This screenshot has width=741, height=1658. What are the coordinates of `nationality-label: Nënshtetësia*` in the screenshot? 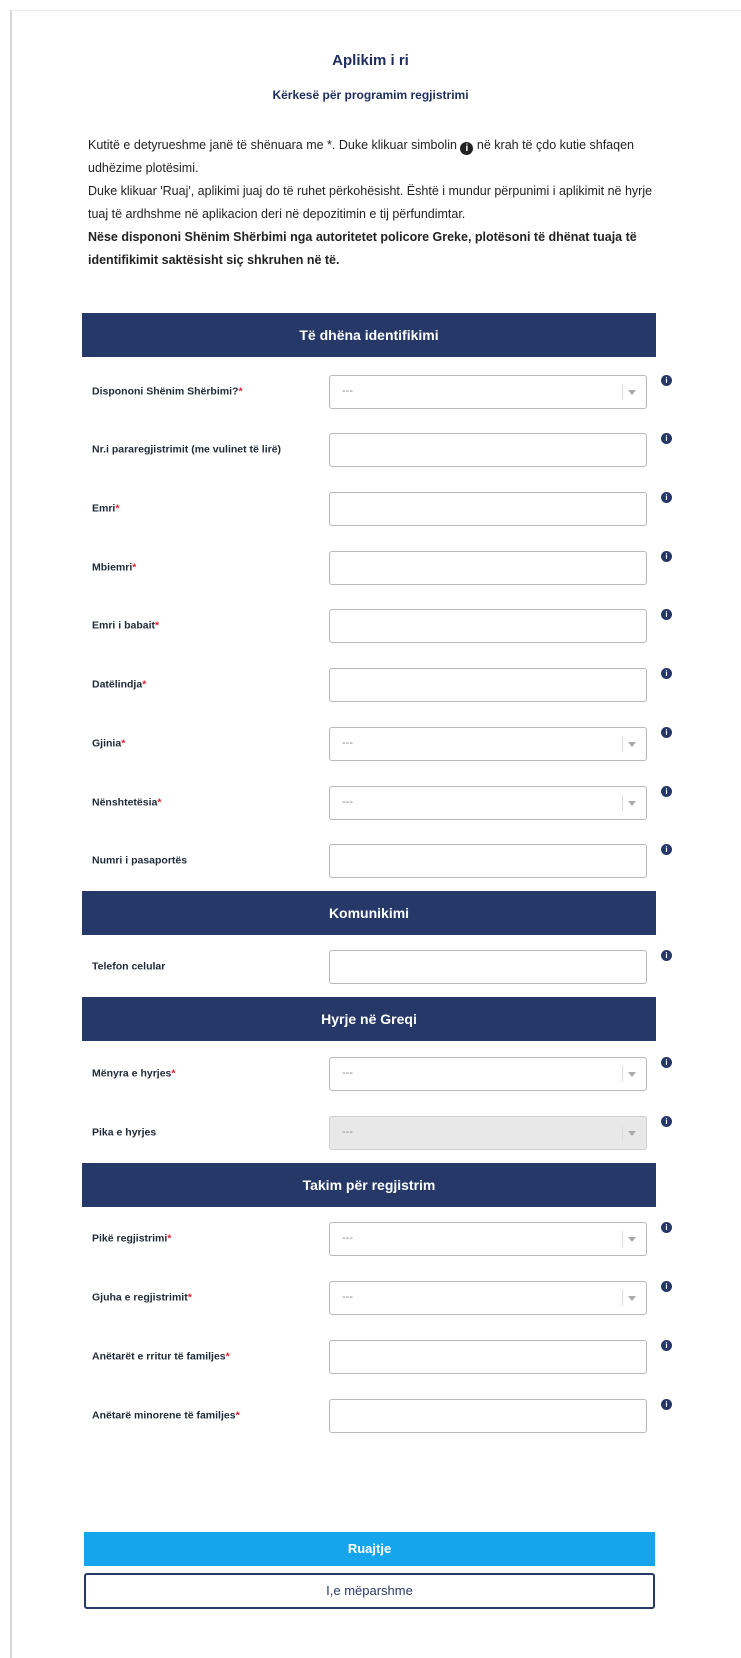 It's located at (127, 802).